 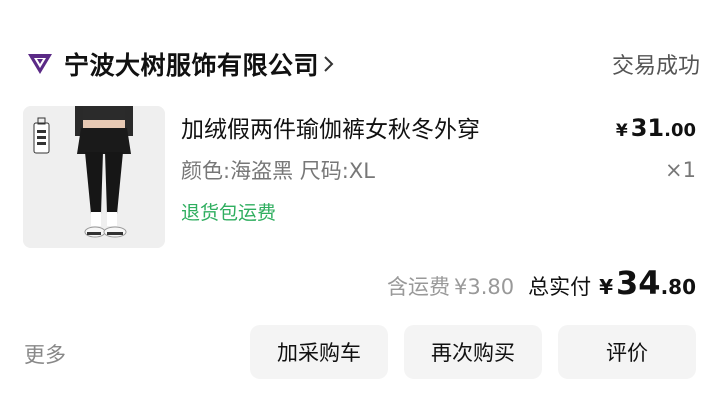 I want to click on total-price: ¥ 34 .80, so click(x=647, y=283).